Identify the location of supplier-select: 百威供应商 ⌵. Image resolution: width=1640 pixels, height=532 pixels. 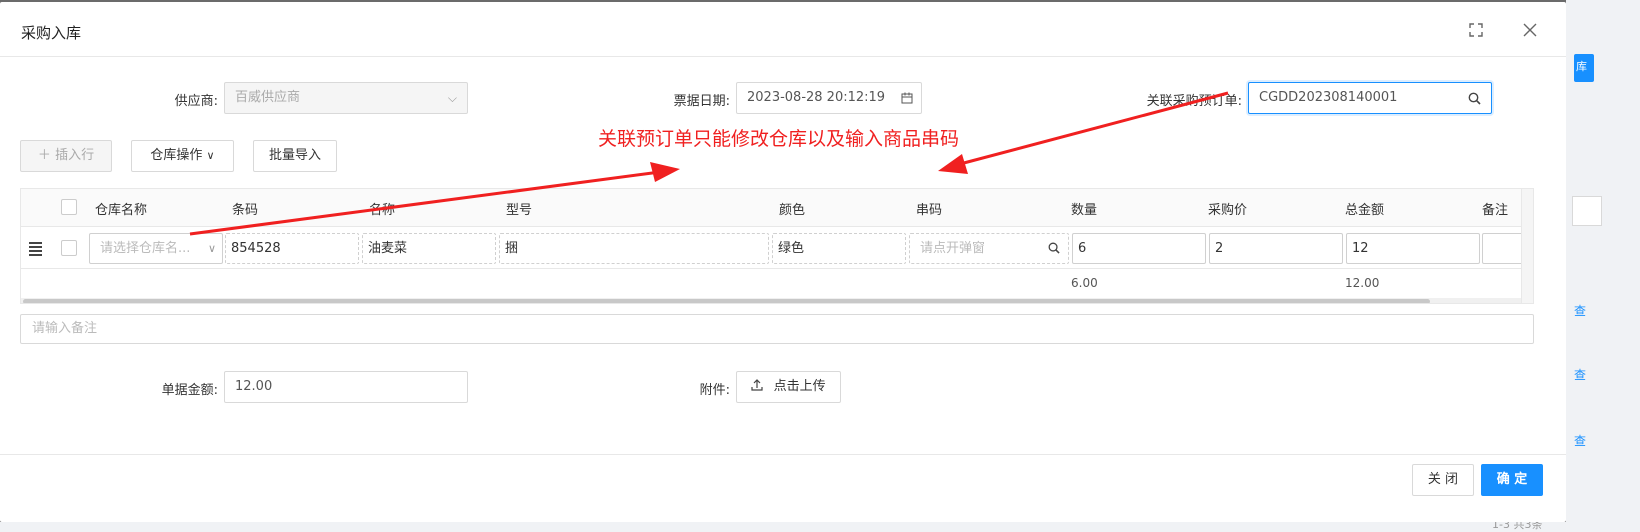
(346, 98).